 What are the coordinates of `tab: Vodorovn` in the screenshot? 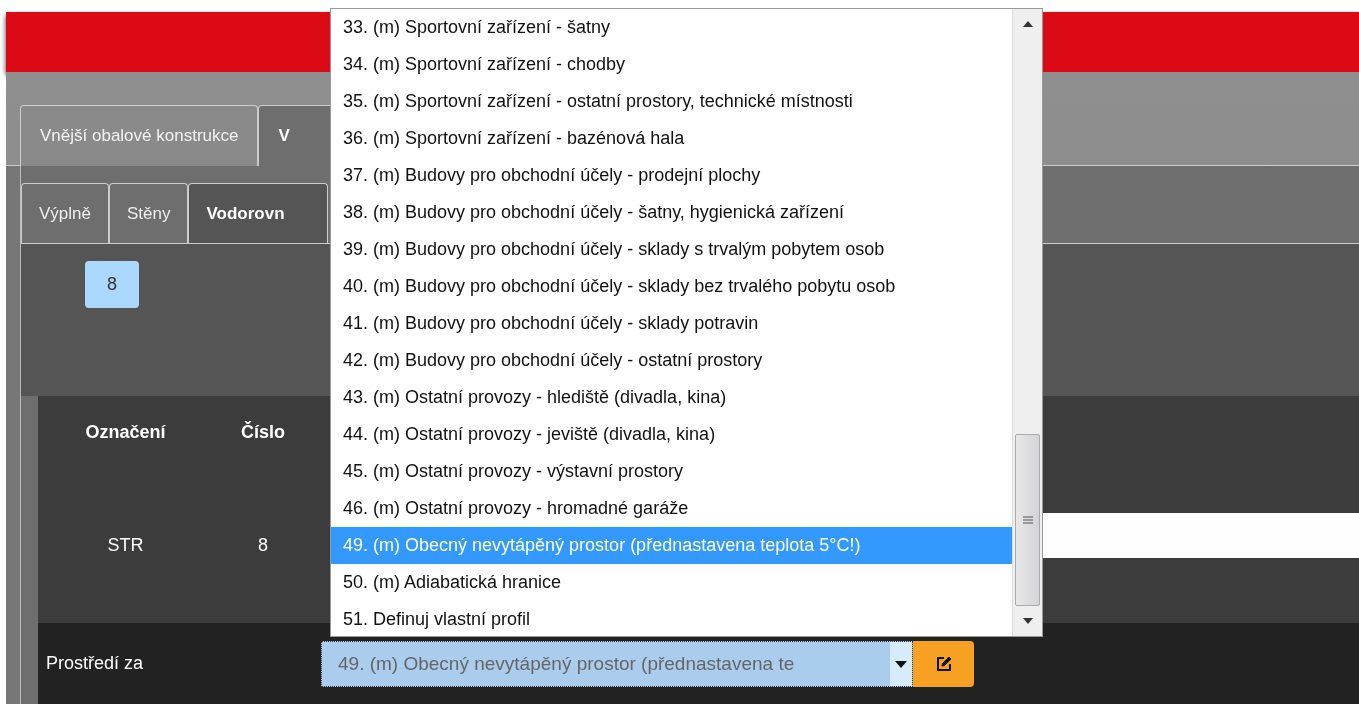 It's located at (258, 213).